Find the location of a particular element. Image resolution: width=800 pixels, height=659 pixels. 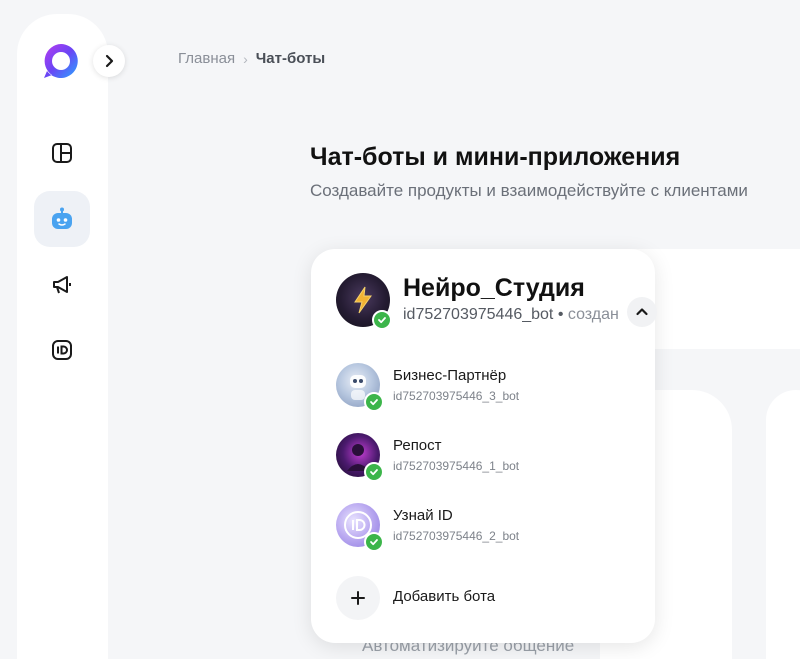

id-icon is located at coordinates (62, 350).